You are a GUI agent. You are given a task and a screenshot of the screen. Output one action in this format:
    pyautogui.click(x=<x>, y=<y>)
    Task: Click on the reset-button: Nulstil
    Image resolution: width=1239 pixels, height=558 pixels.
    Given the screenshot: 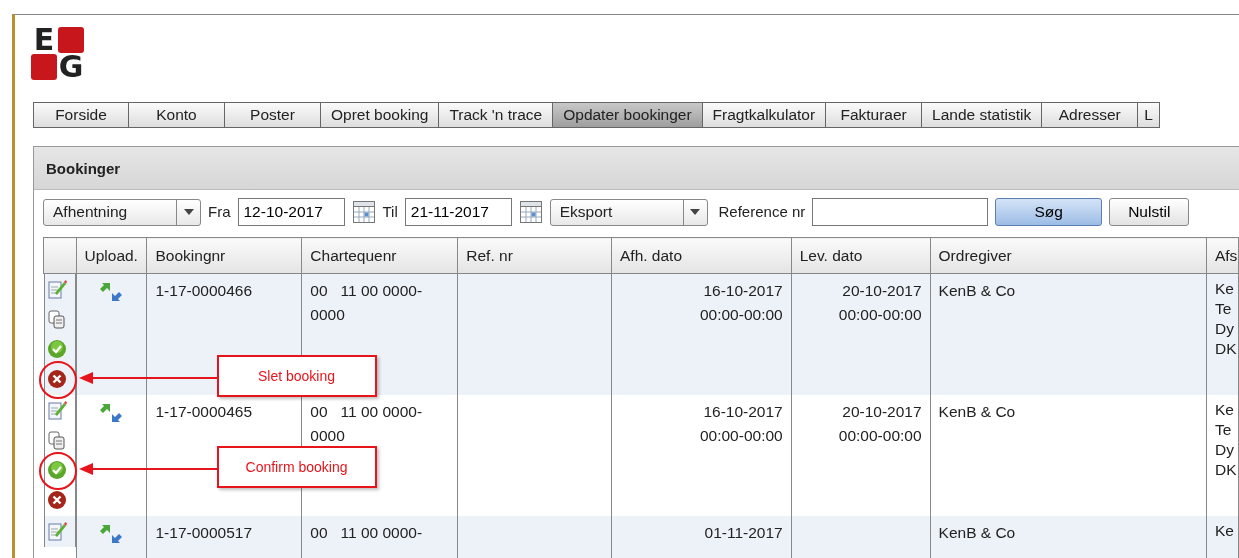 What is the action you would take?
    pyautogui.click(x=1149, y=212)
    